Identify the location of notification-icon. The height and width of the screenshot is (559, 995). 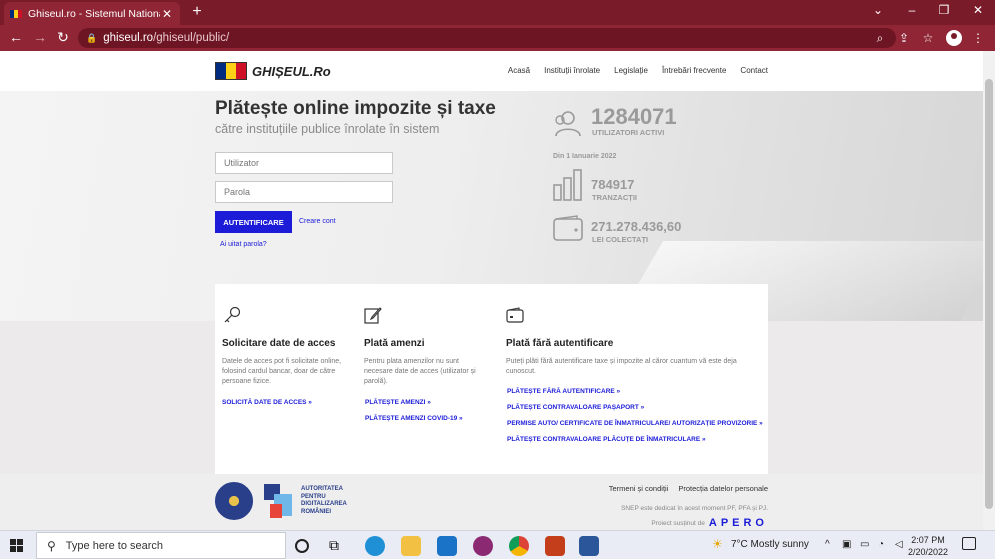
(969, 543).